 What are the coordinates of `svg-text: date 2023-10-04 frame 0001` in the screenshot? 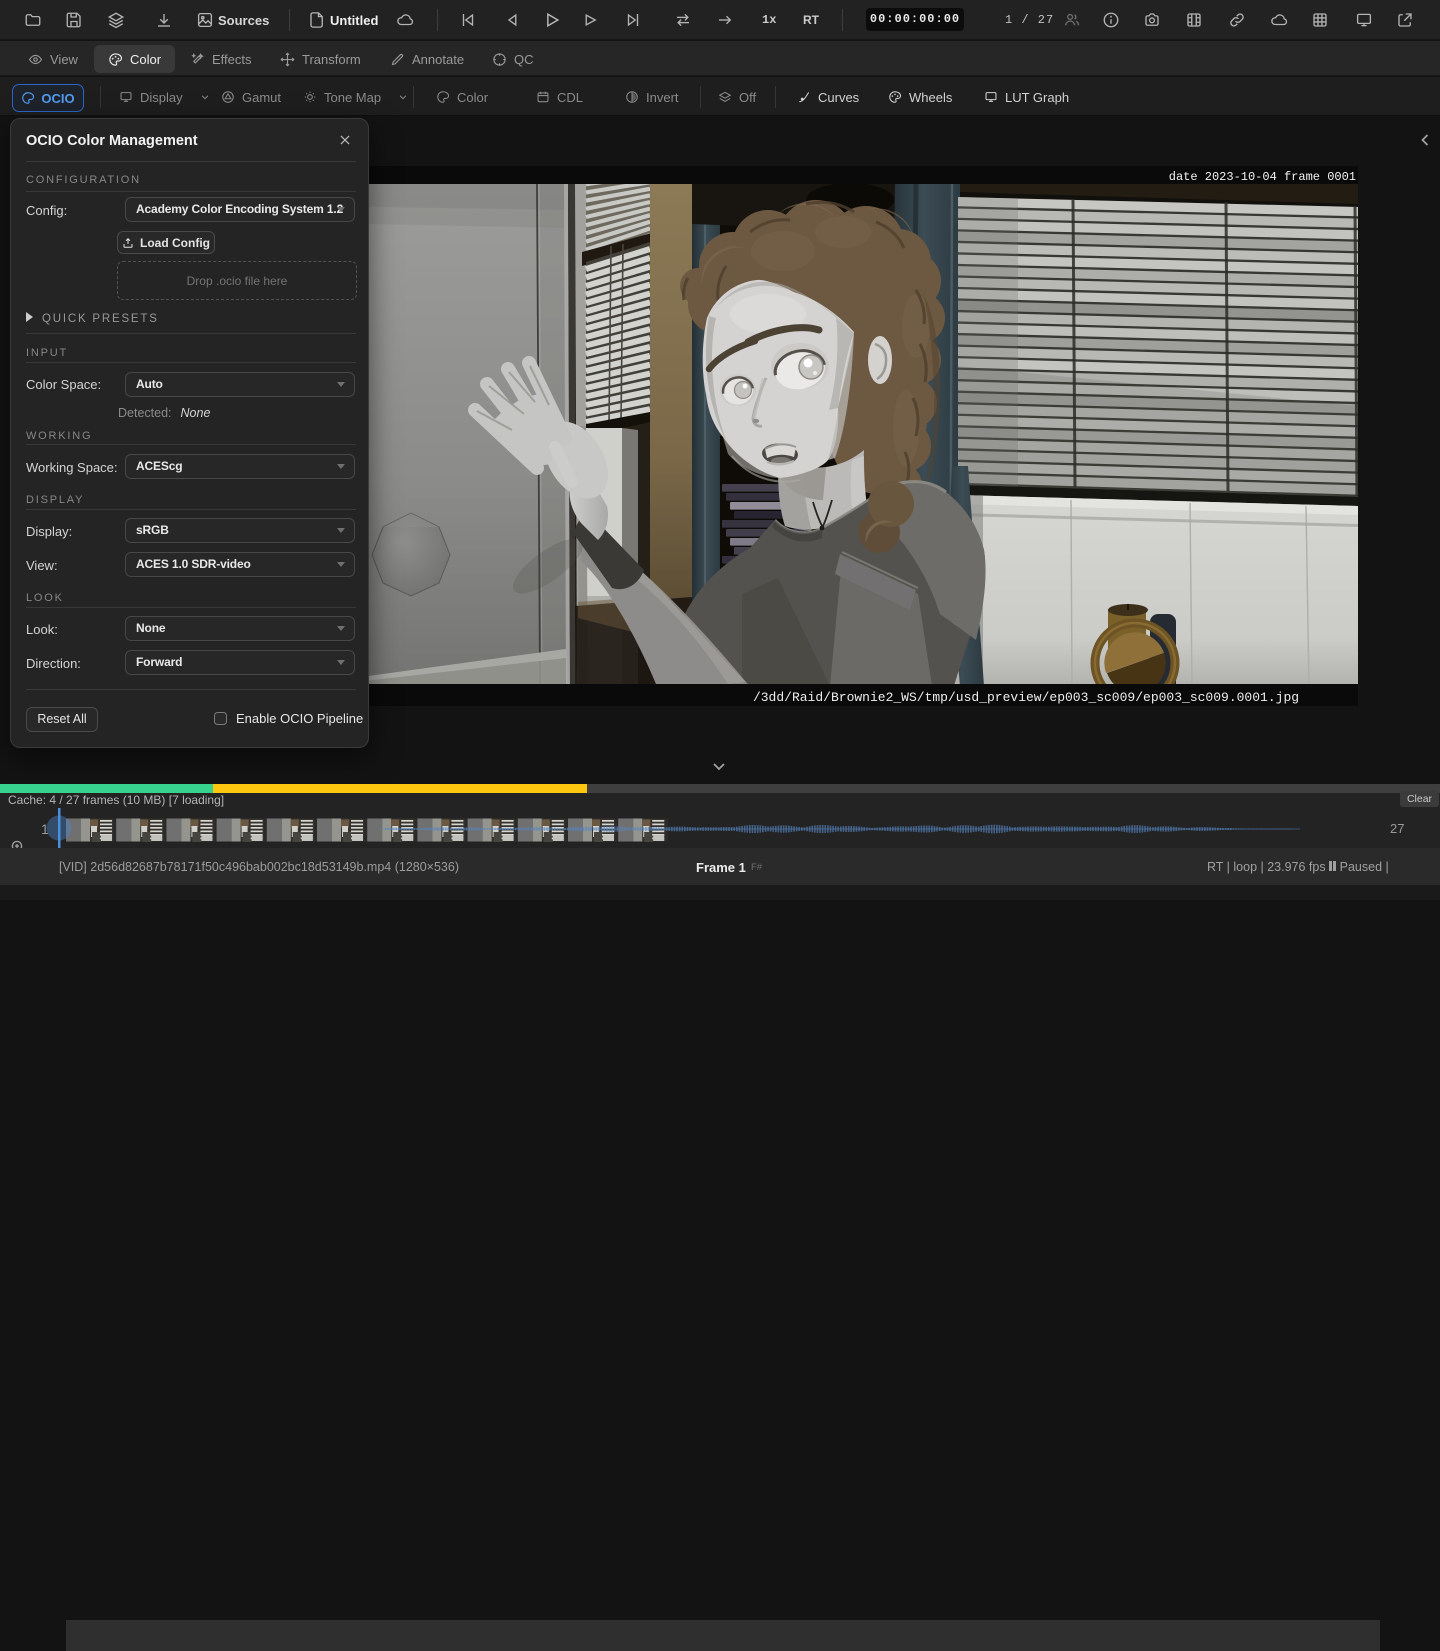 It's located at (1262, 177).